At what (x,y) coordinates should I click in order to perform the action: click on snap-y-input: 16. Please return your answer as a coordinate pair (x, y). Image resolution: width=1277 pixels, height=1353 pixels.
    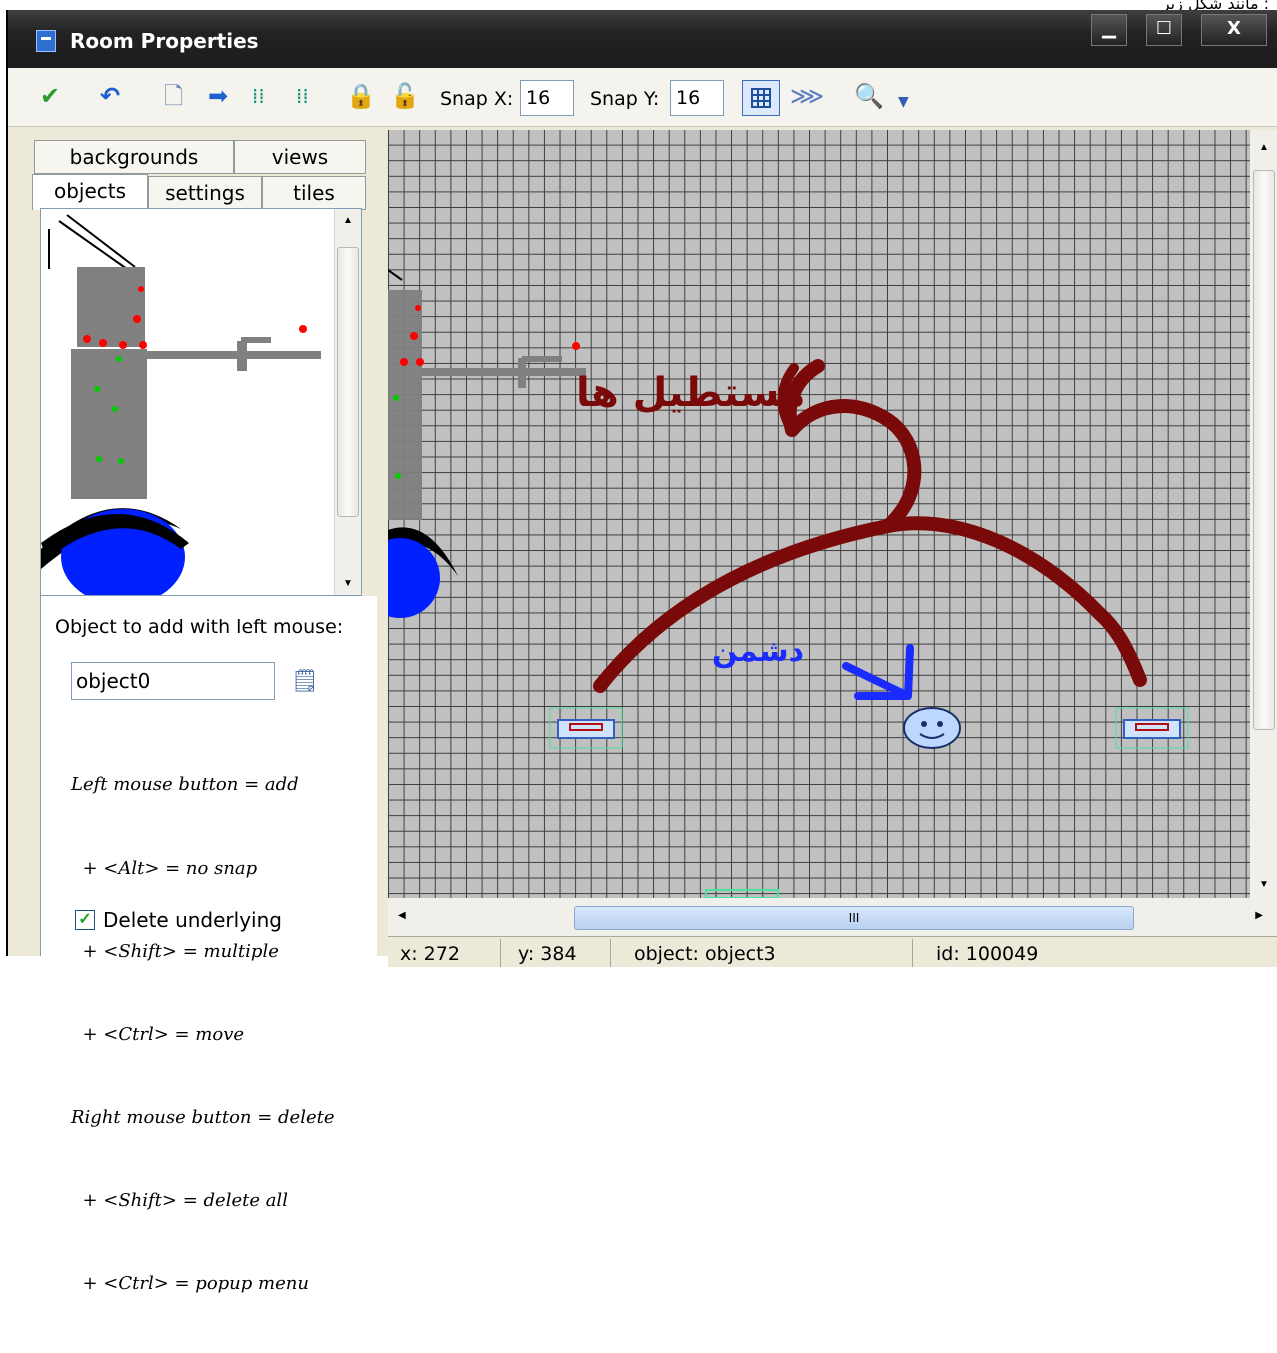
    Looking at the image, I should click on (697, 98).